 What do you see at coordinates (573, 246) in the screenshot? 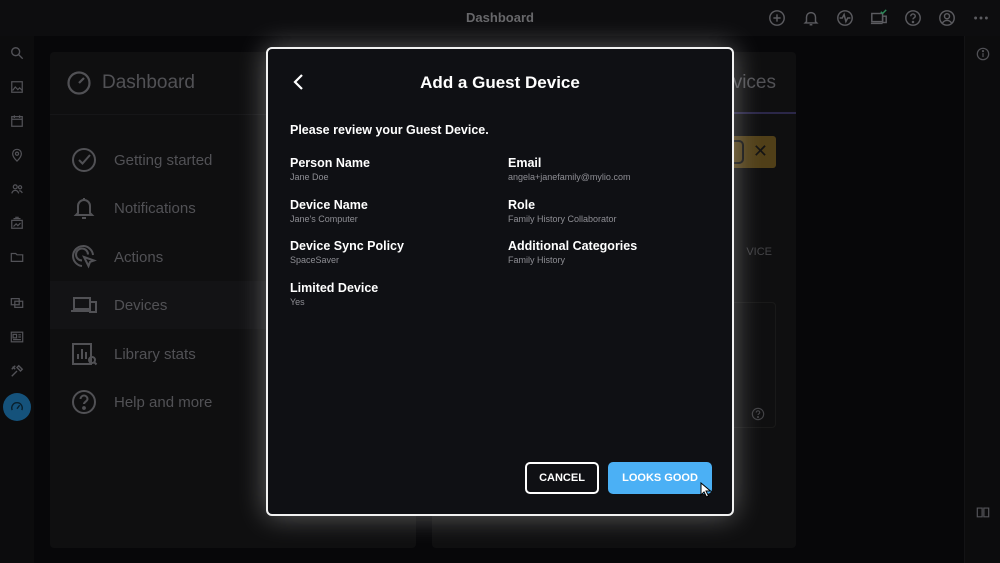
I see `field-label: Additional Categories` at bounding box center [573, 246].